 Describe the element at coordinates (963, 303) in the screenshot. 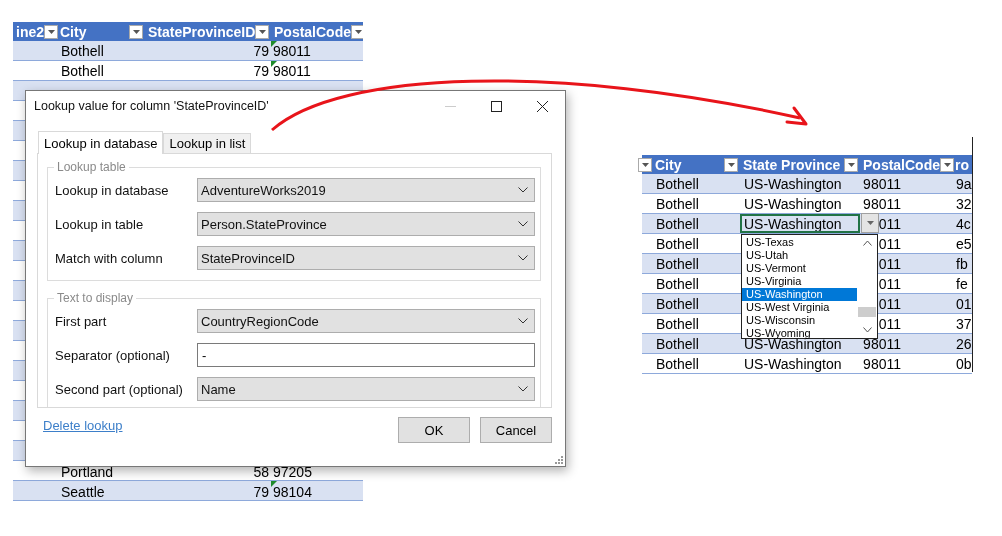

I see `table-cell-text: 01` at that location.